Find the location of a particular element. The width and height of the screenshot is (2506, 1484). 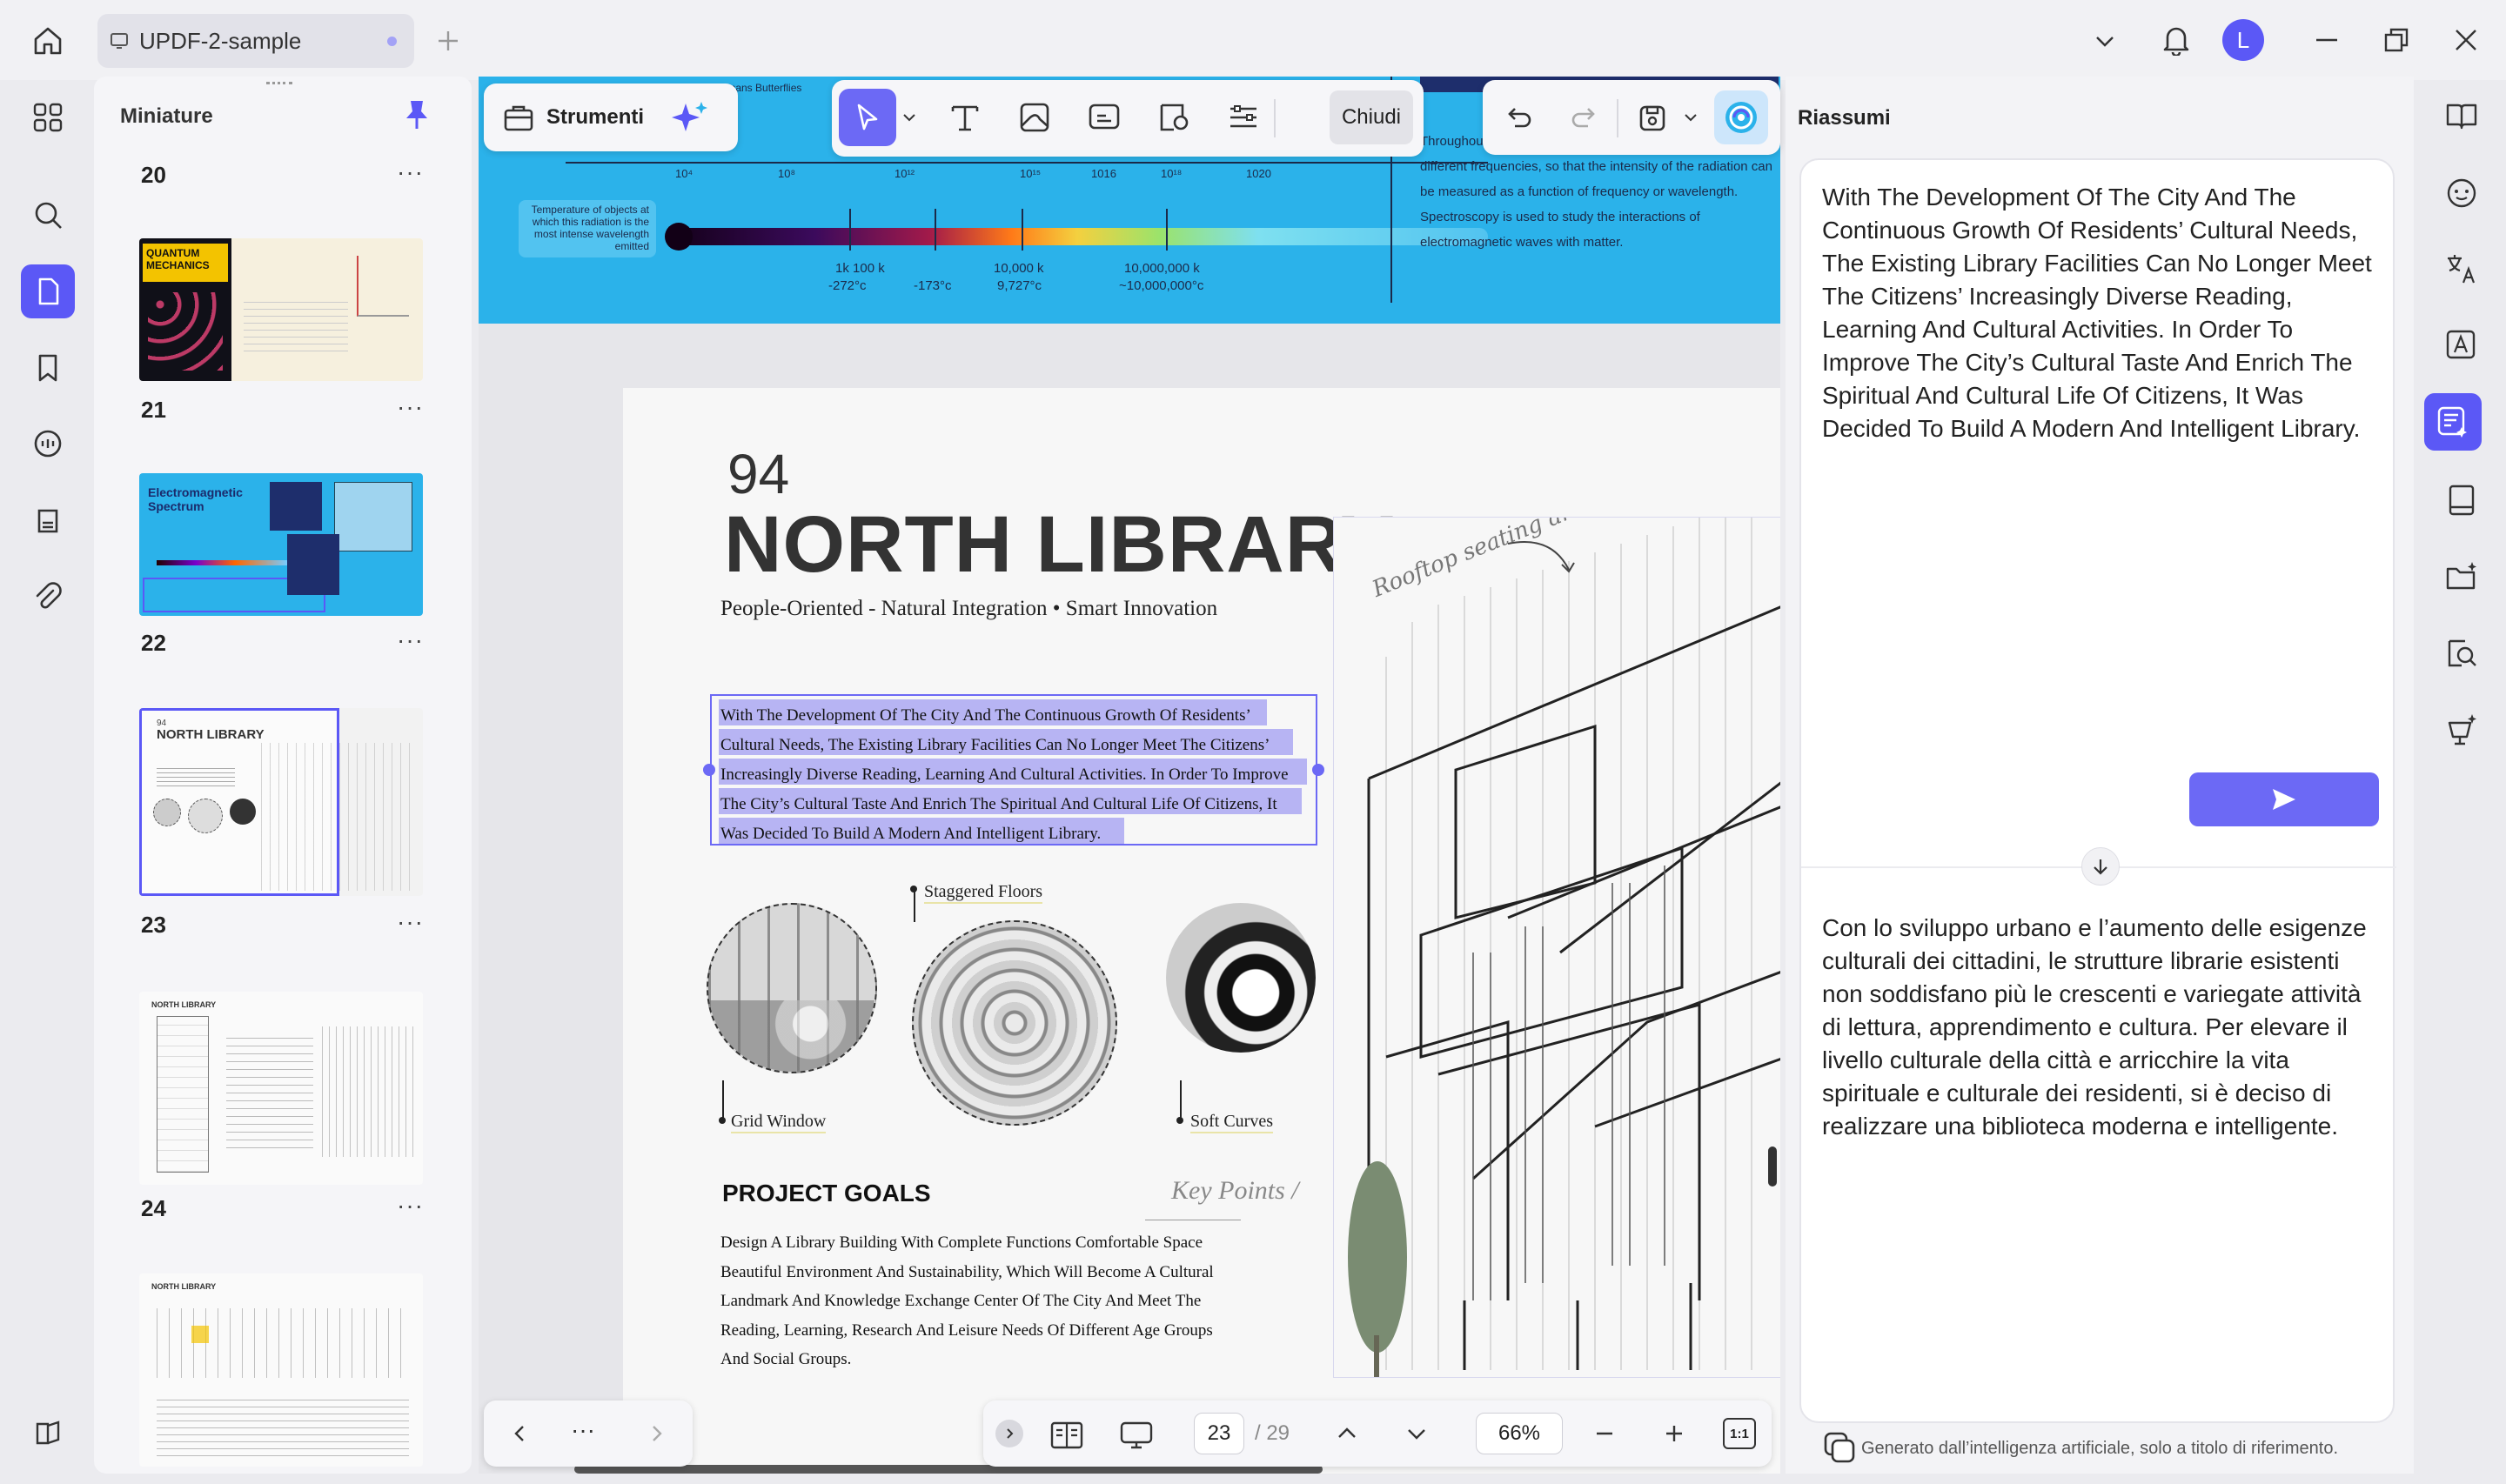

zoom-out-icon is located at coordinates (1604, 1433).